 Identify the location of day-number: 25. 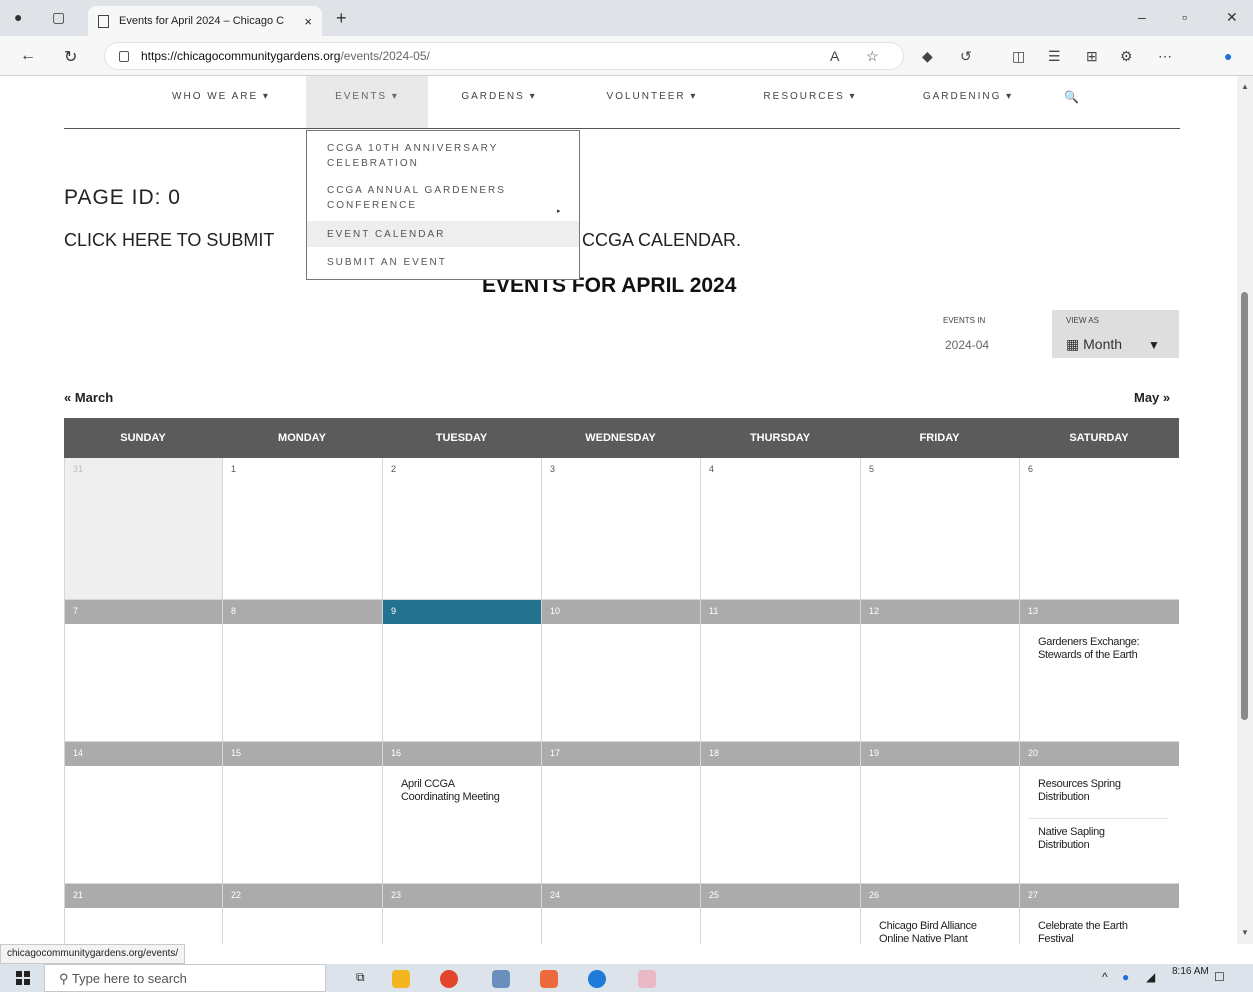
(780, 896).